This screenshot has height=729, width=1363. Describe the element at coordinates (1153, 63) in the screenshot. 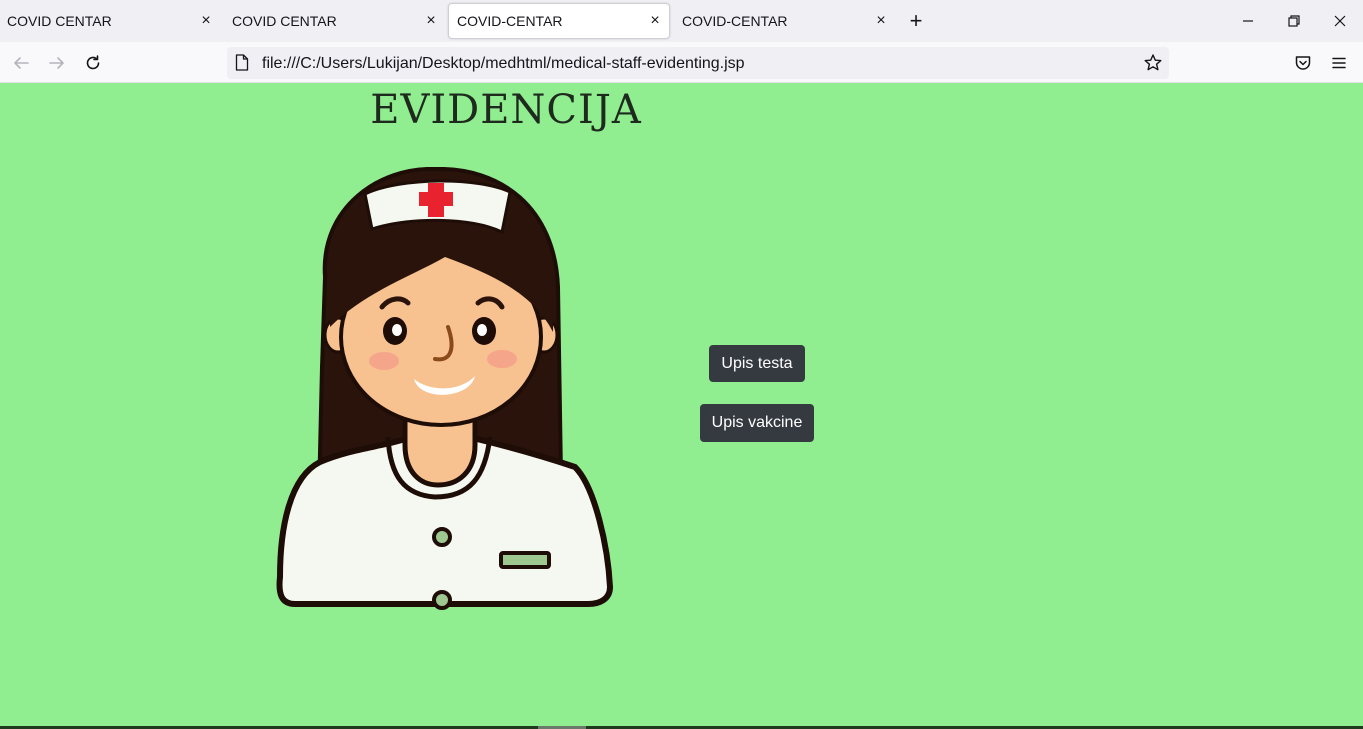

I see `bookmark-star-icon` at that location.